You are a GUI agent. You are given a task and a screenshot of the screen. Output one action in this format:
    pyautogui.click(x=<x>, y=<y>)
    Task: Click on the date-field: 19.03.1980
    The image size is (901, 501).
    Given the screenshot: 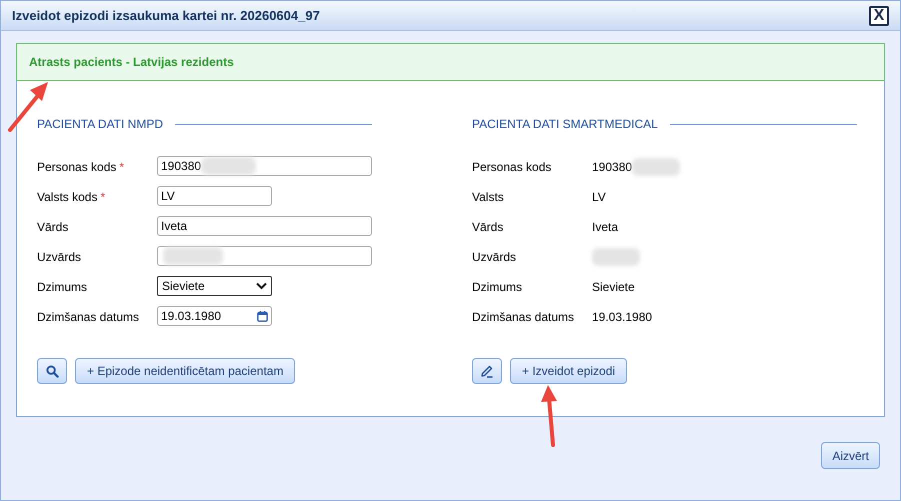 What is the action you would take?
    pyautogui.click(x=214, y=316)
    